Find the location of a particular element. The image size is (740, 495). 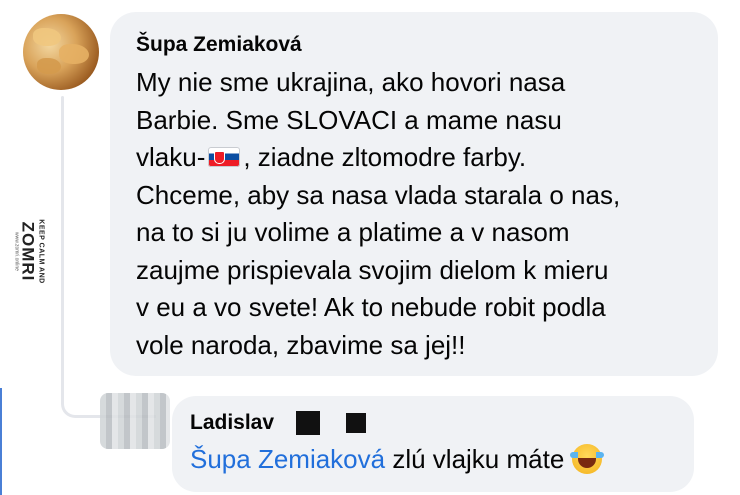

reply-author-row: Ladislav is located at coordinates (433, 423).